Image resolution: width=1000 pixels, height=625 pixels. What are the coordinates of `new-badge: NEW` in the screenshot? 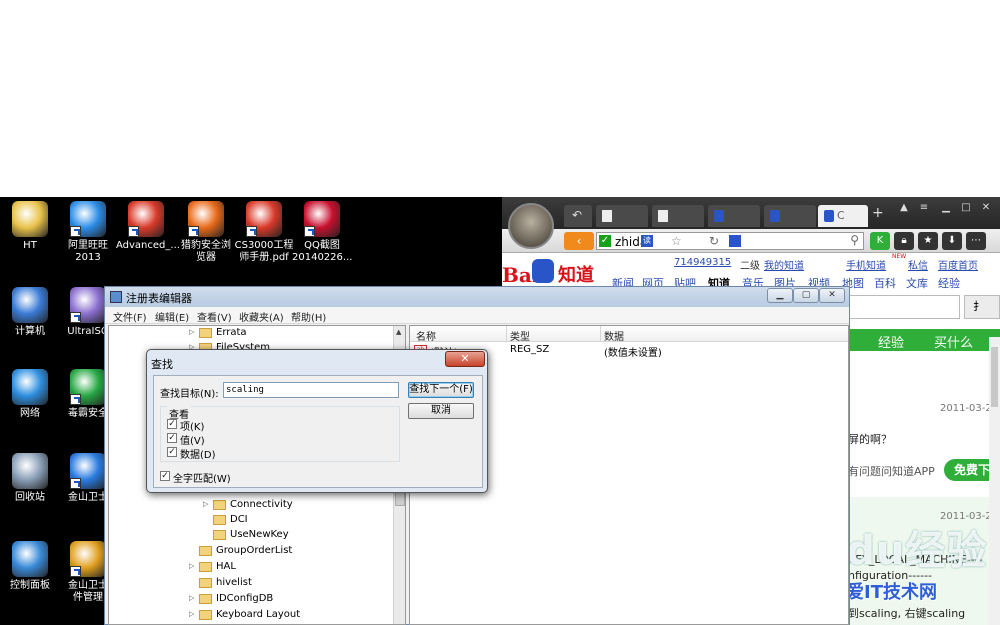 It's located at (899, 256).